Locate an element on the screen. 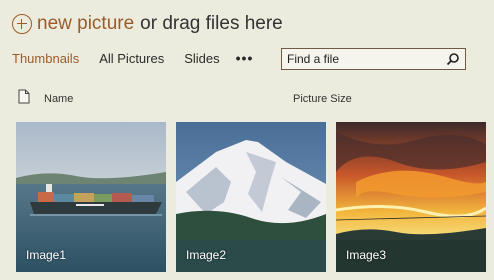 The height and width of the screenshot is (280, 494). search-button is located at coordinates (453, 59).